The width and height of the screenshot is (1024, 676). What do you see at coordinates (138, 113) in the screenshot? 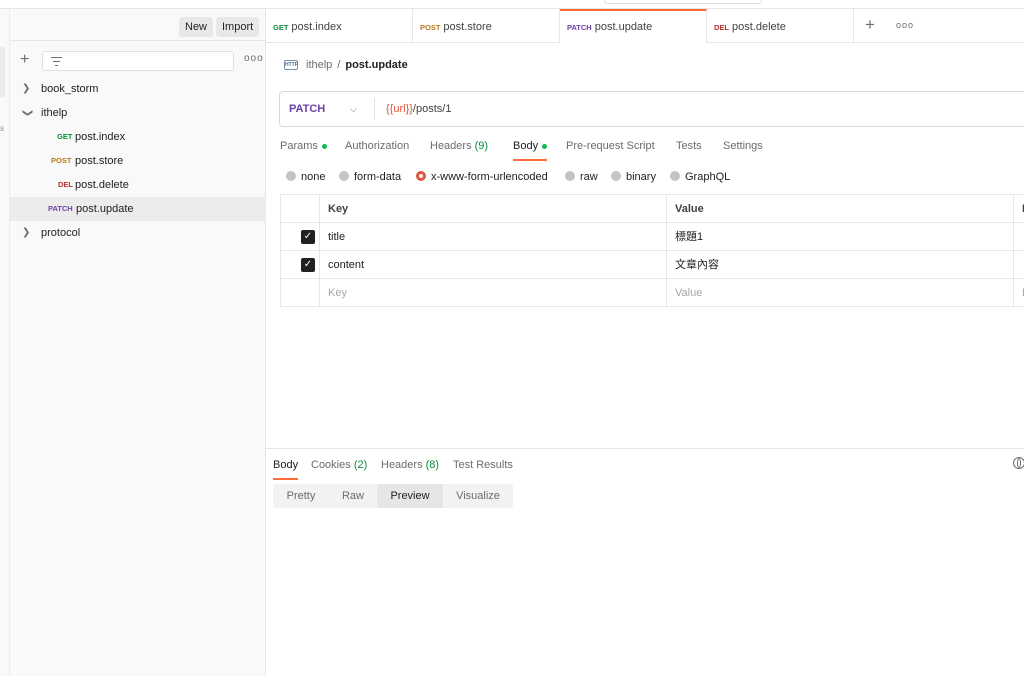
I see `tree-item-ithelp: ❯ ithelp` at bounding box center [138, 113].